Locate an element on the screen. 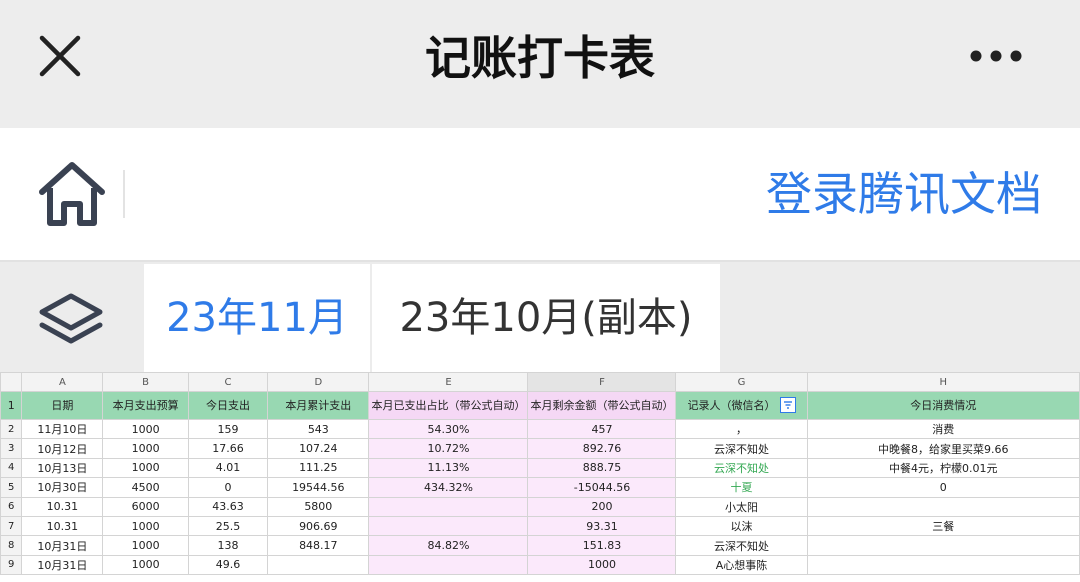 This screenshot has width=1080, height=582. close-button is located at coordinates (60, 56).